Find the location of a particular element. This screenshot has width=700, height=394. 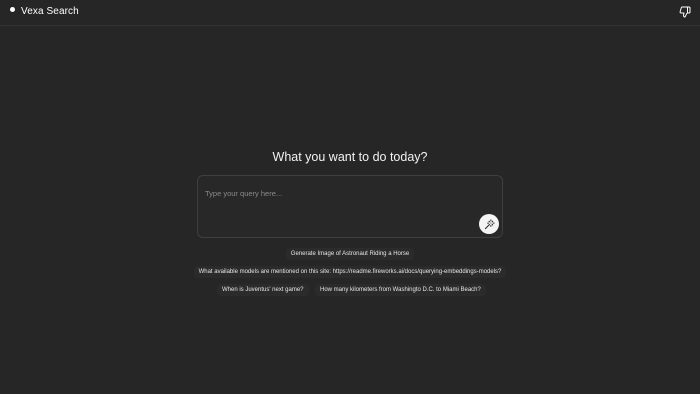

feedback-button is located at coordinates (685, 12).